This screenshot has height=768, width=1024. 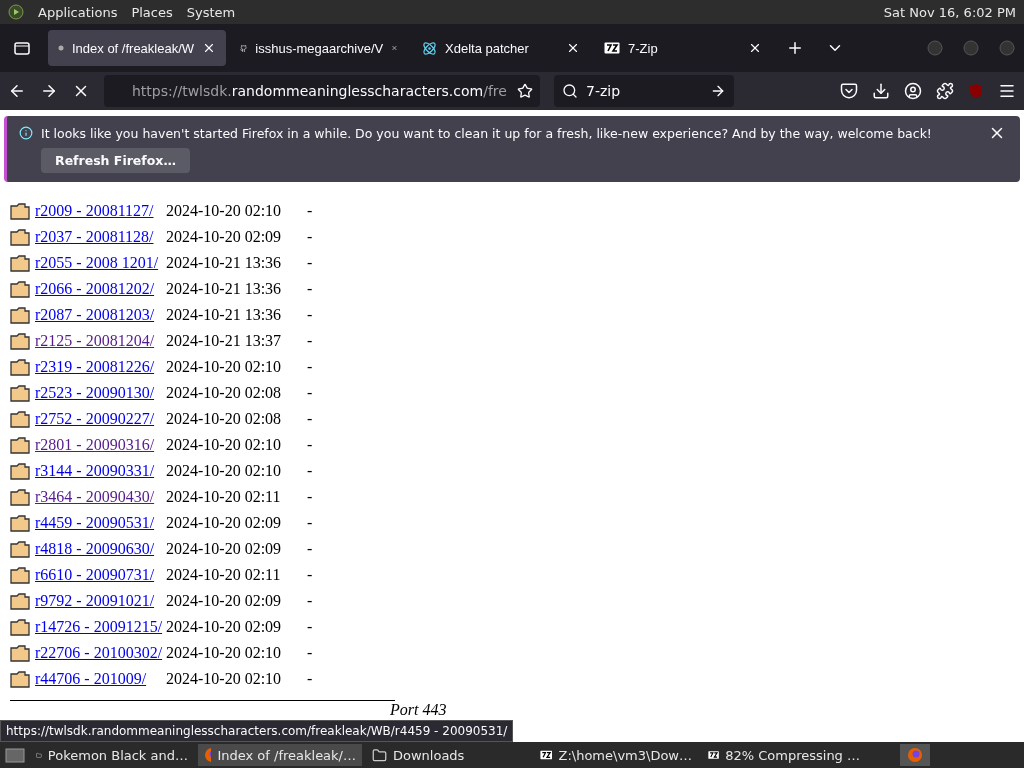 What do you see at coordinates (16, 12) in the screenshot?
I see `app-menu-icon` at bounding box center [16, 12].